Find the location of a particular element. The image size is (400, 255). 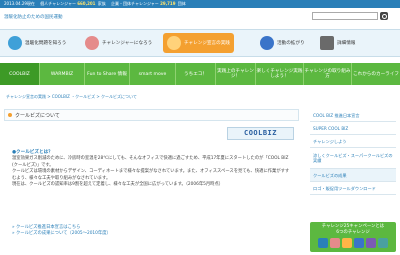

personal-challenger-count: 660,201 is located at coordinates (86, 3).